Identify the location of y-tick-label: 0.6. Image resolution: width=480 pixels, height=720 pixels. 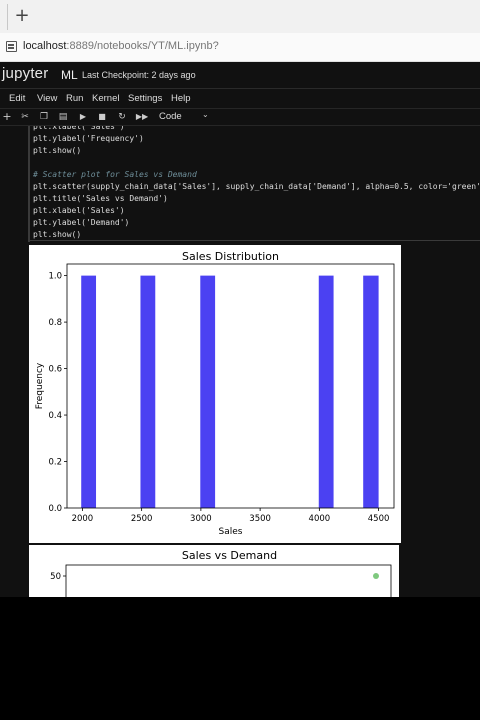
(55, 370).